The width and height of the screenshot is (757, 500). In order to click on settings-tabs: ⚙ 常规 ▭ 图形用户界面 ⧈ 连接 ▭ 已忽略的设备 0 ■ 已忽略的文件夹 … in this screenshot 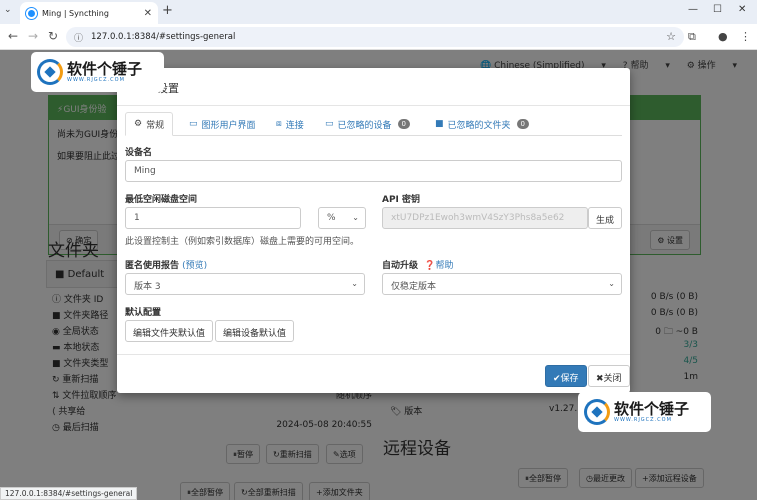, I will do `click(373, 124)`.